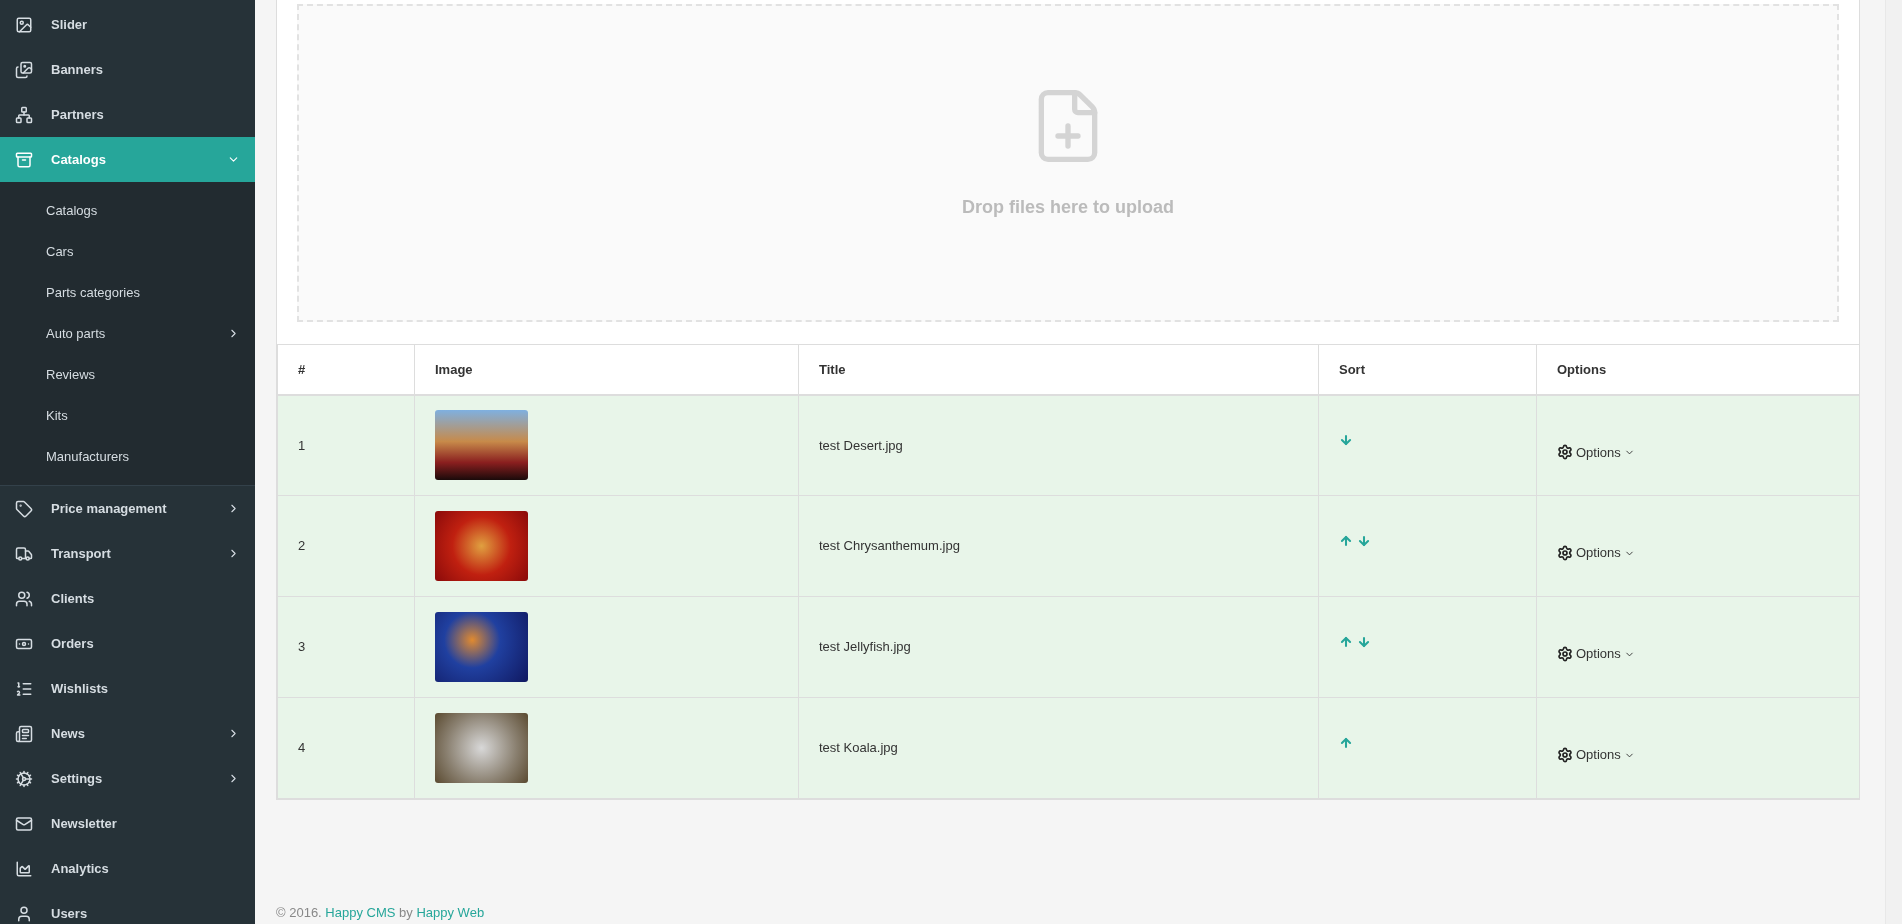 Image resolution: width=1902 pixels, height=924 pixels. Describe the element at coordinates (1697, 369) in the screenshot. I see `column-header: Options` at that location.